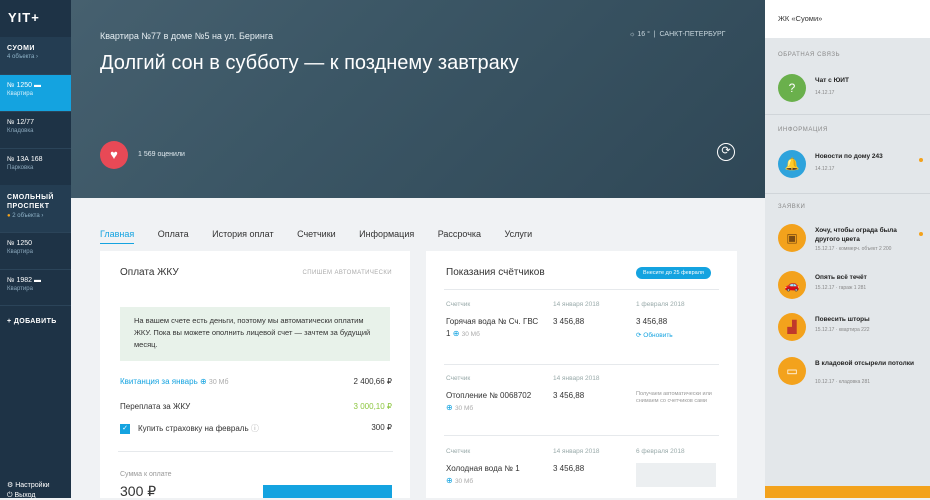  I want to click on meter-name: Отопление № 0068702 ⊕ 30 Мб, so click(496, 402).